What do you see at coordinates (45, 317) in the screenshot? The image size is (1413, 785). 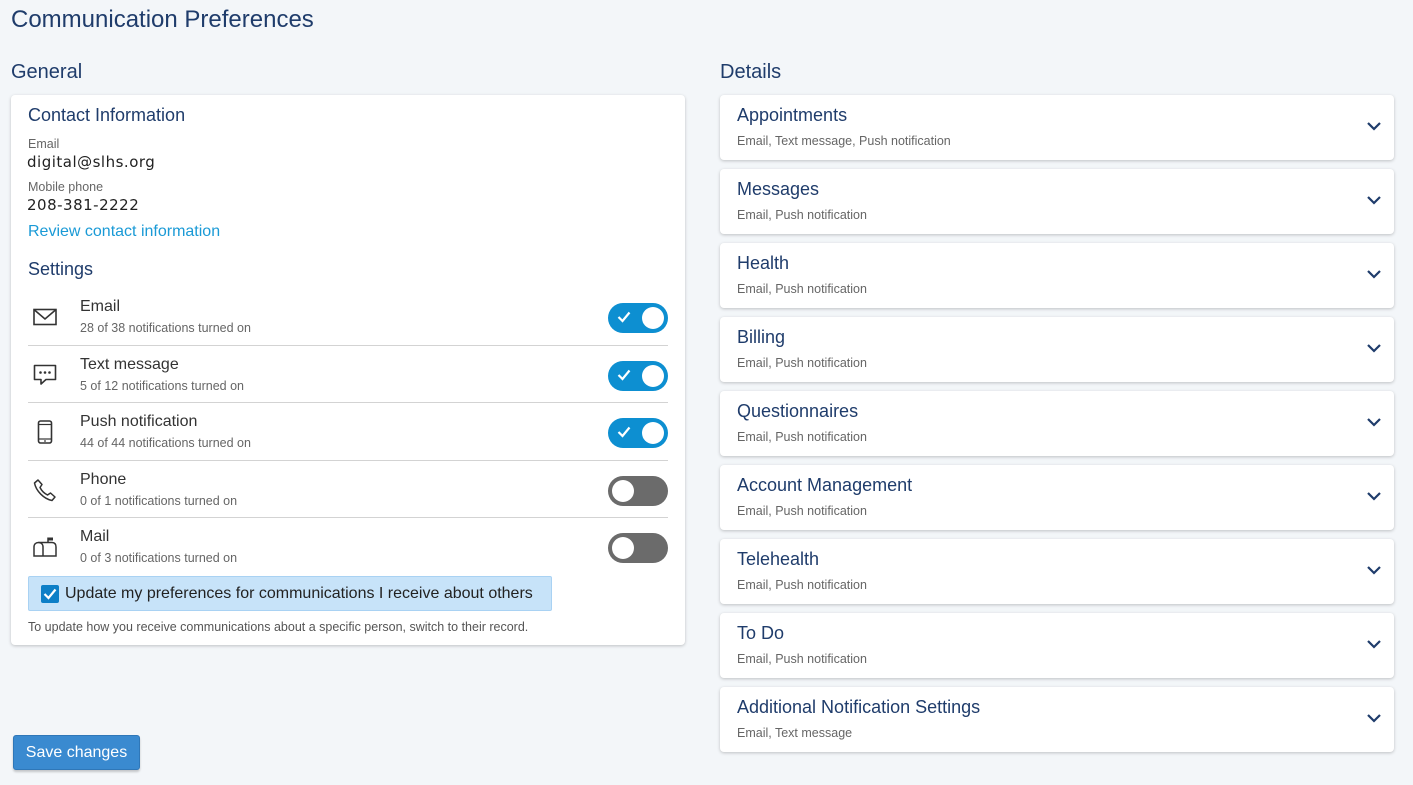 I see `envelope-icon` at bounding box center [45, 317].